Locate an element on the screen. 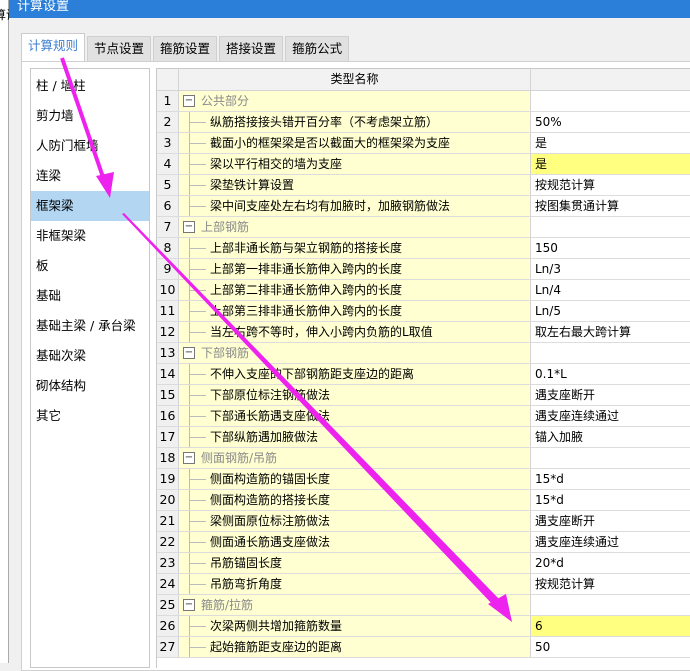 The width and height of the screenshot is (690, 671). setting-value: Ln/5 is located at coordinates (610, 311).